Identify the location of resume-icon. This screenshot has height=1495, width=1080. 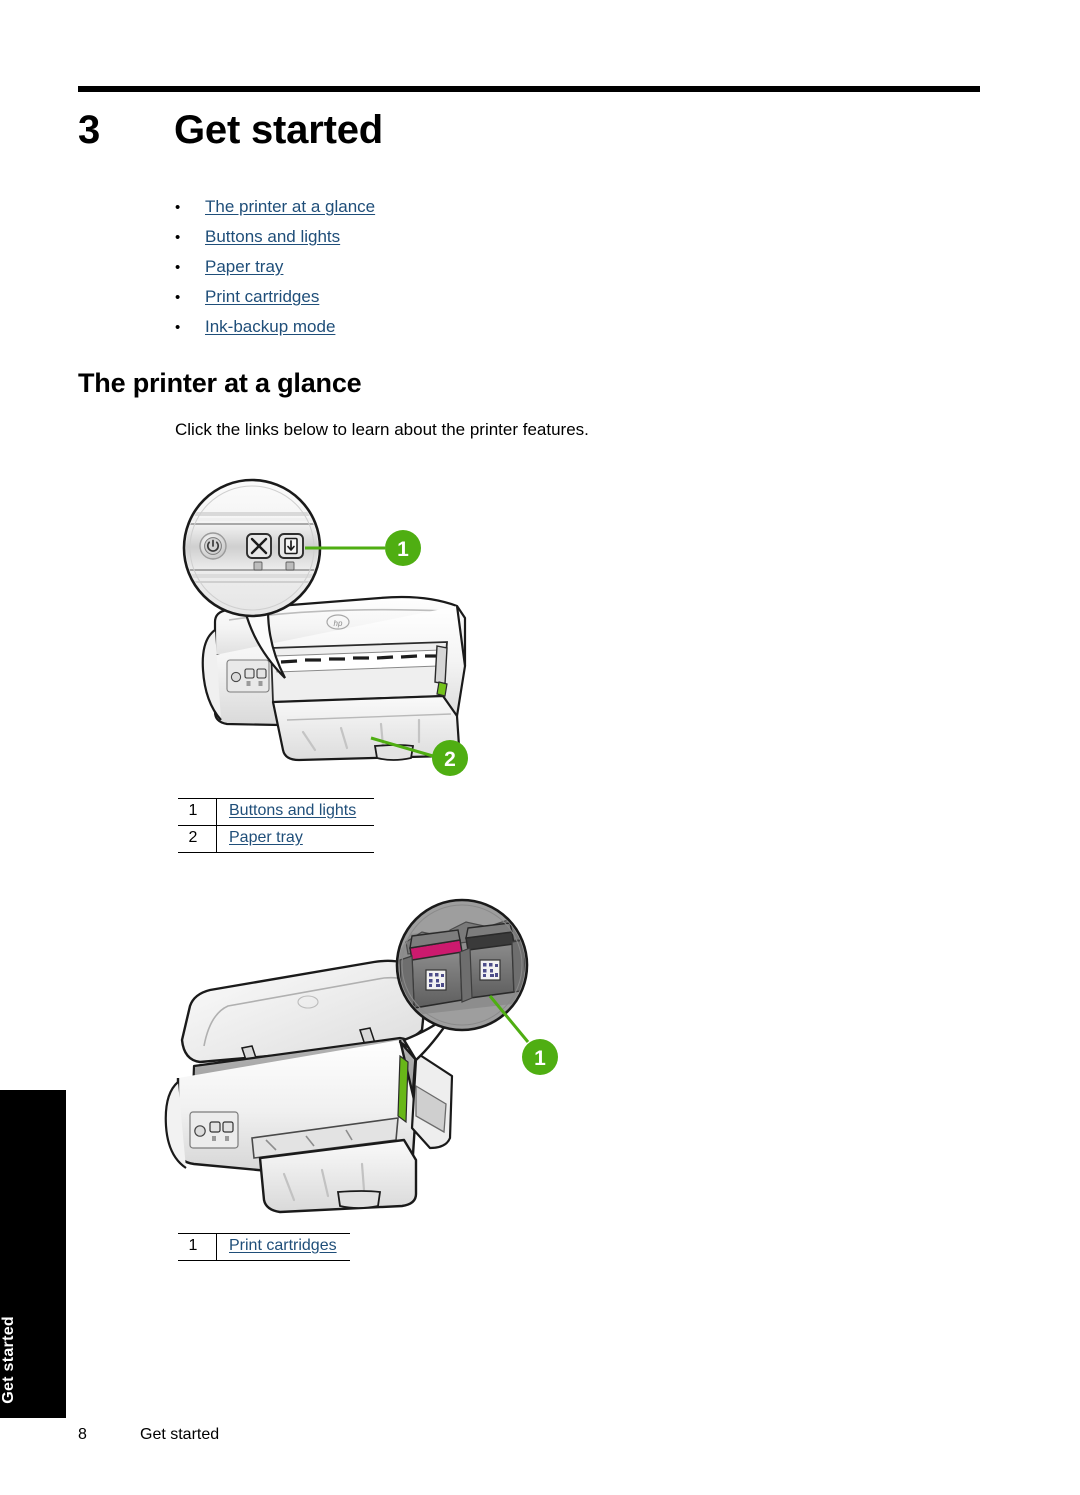
(291, 546).